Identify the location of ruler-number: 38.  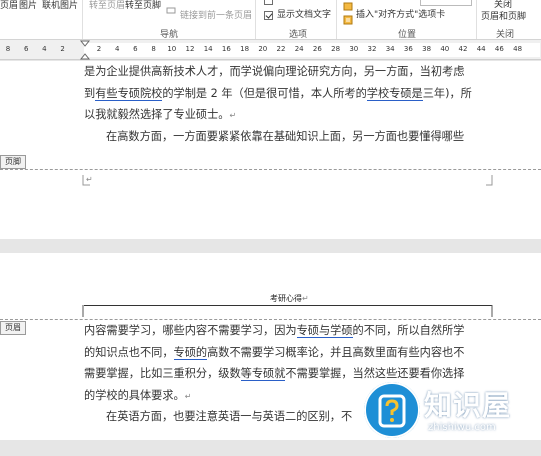
(427, 49).